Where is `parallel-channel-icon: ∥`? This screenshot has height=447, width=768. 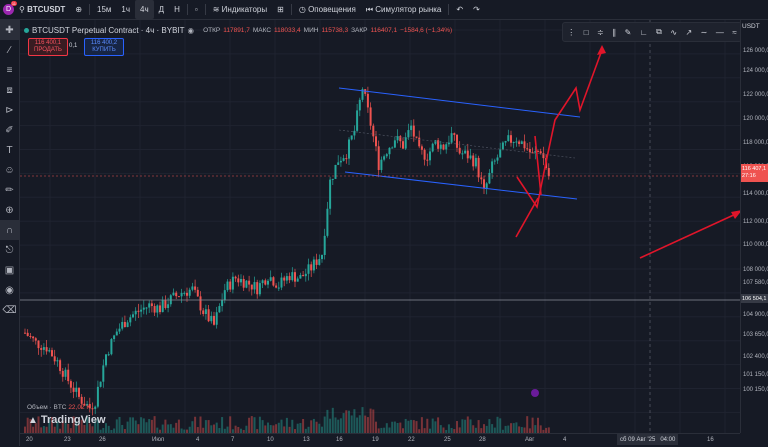
parallel-channel-icon: ∥ is located at coordinates (614, 32).